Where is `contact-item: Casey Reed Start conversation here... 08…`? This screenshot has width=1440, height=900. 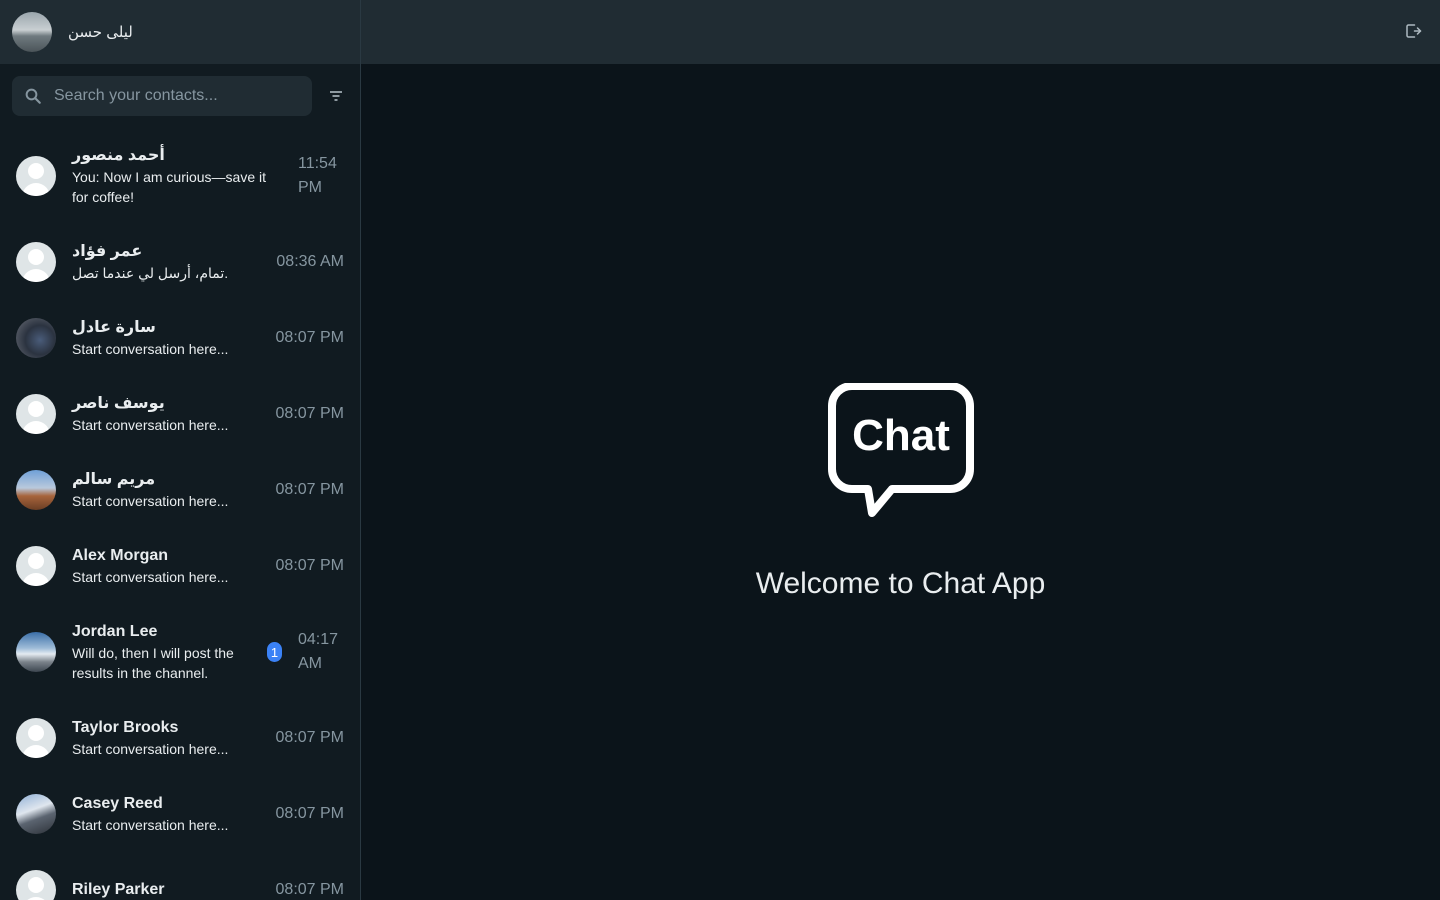
contact-item: Casey Reed Start conversation here... 08… is located at coordinates (180, 814).